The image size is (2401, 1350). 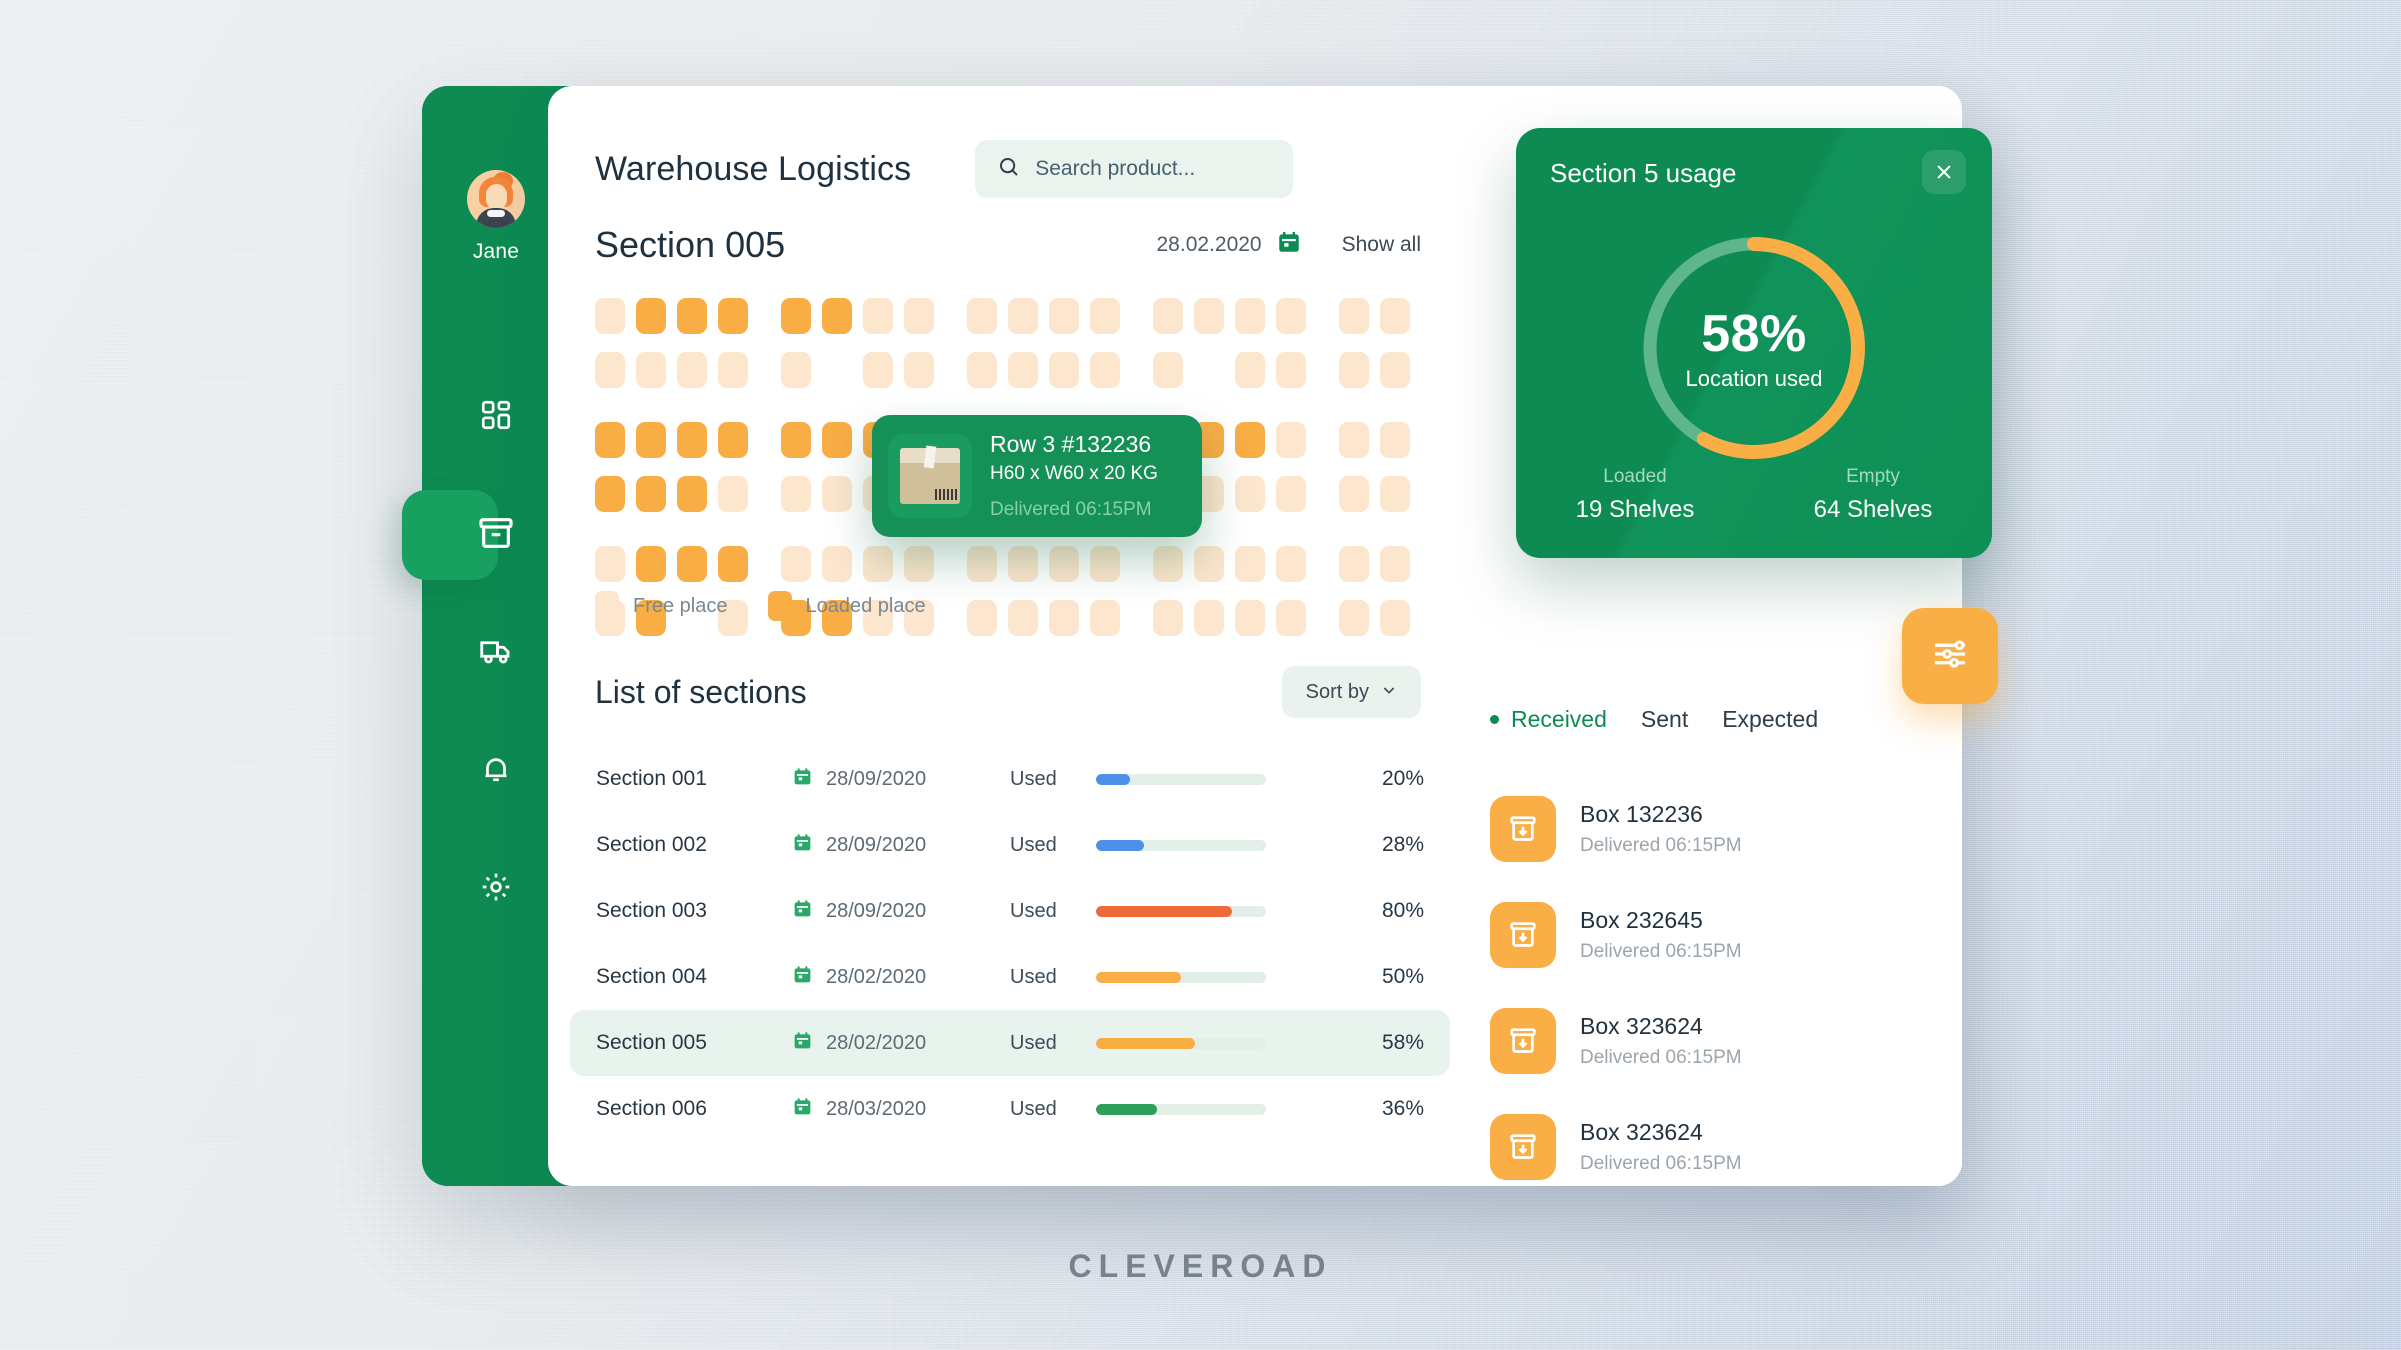 What do you see at coordinates (1664, 719) in the screenshot?
I see `tab-sent: Sent` at bounding box center [1664, 719].